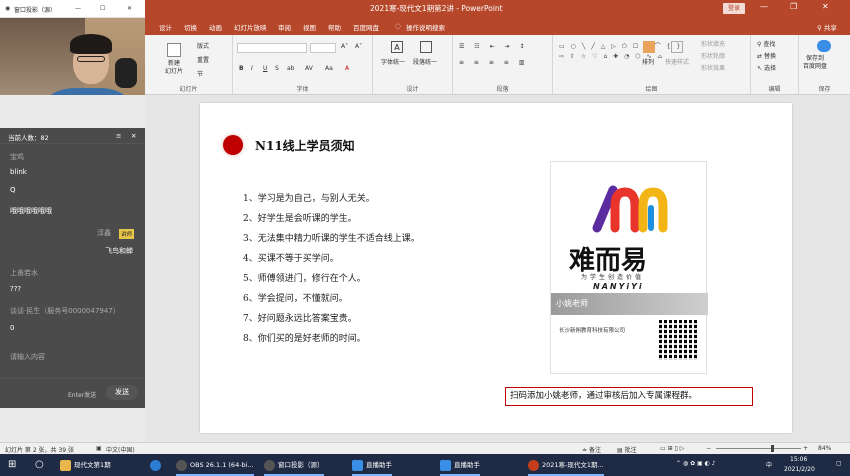 This screenshot has height=476, width=850. Describe the element at coordinates (203, 45) in the screenshot. I see `layout-button: 版式` at that location.